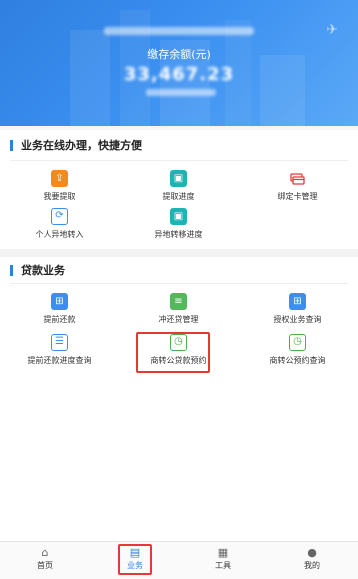 The height and width of the screenshot is (579, 358). Describe the element at coordinates (179, 560) in the screenshot. I see `bottom-tab-bar: ⌂ 首页 ▤ 业务 ▦ 工具 ● 我的` at that location.